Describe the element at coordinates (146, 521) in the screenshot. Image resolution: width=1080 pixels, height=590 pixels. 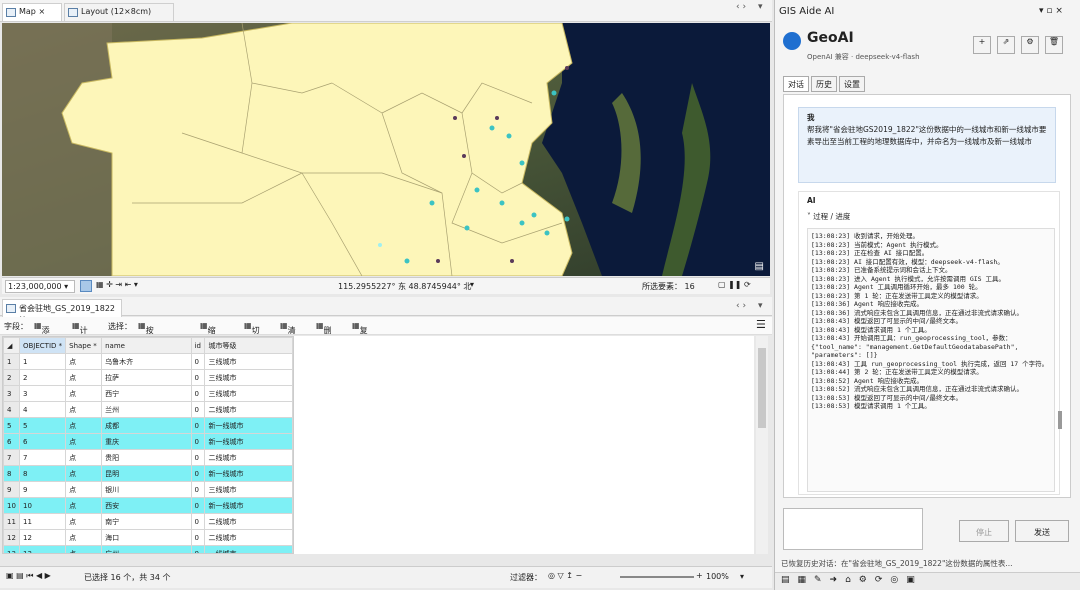
I see `name-cell: 南宁` at that location.